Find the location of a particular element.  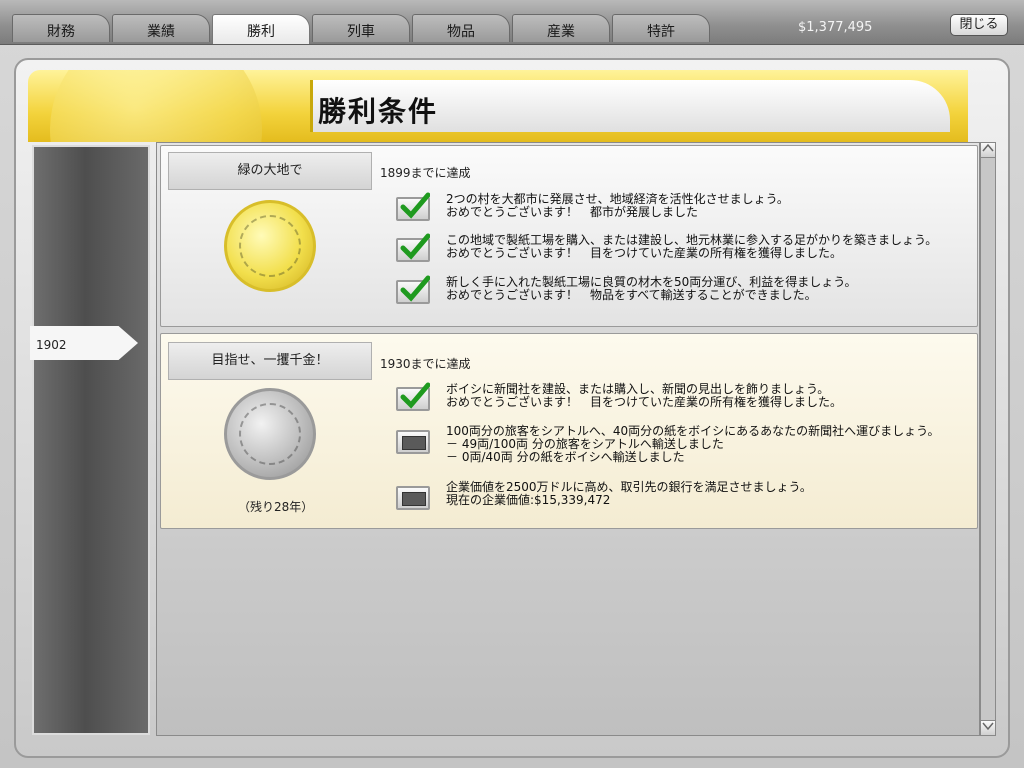

tab-performance: 業績 is located at coordinates (161, 28).